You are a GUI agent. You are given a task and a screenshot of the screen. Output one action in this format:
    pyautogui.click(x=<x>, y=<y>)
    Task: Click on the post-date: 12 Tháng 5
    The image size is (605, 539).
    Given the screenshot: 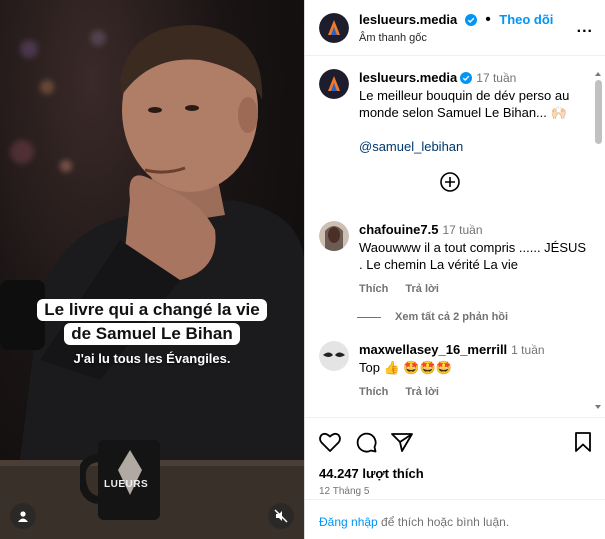 What is the action you would take?
    pyautogui.click(x=455, y=491)
    